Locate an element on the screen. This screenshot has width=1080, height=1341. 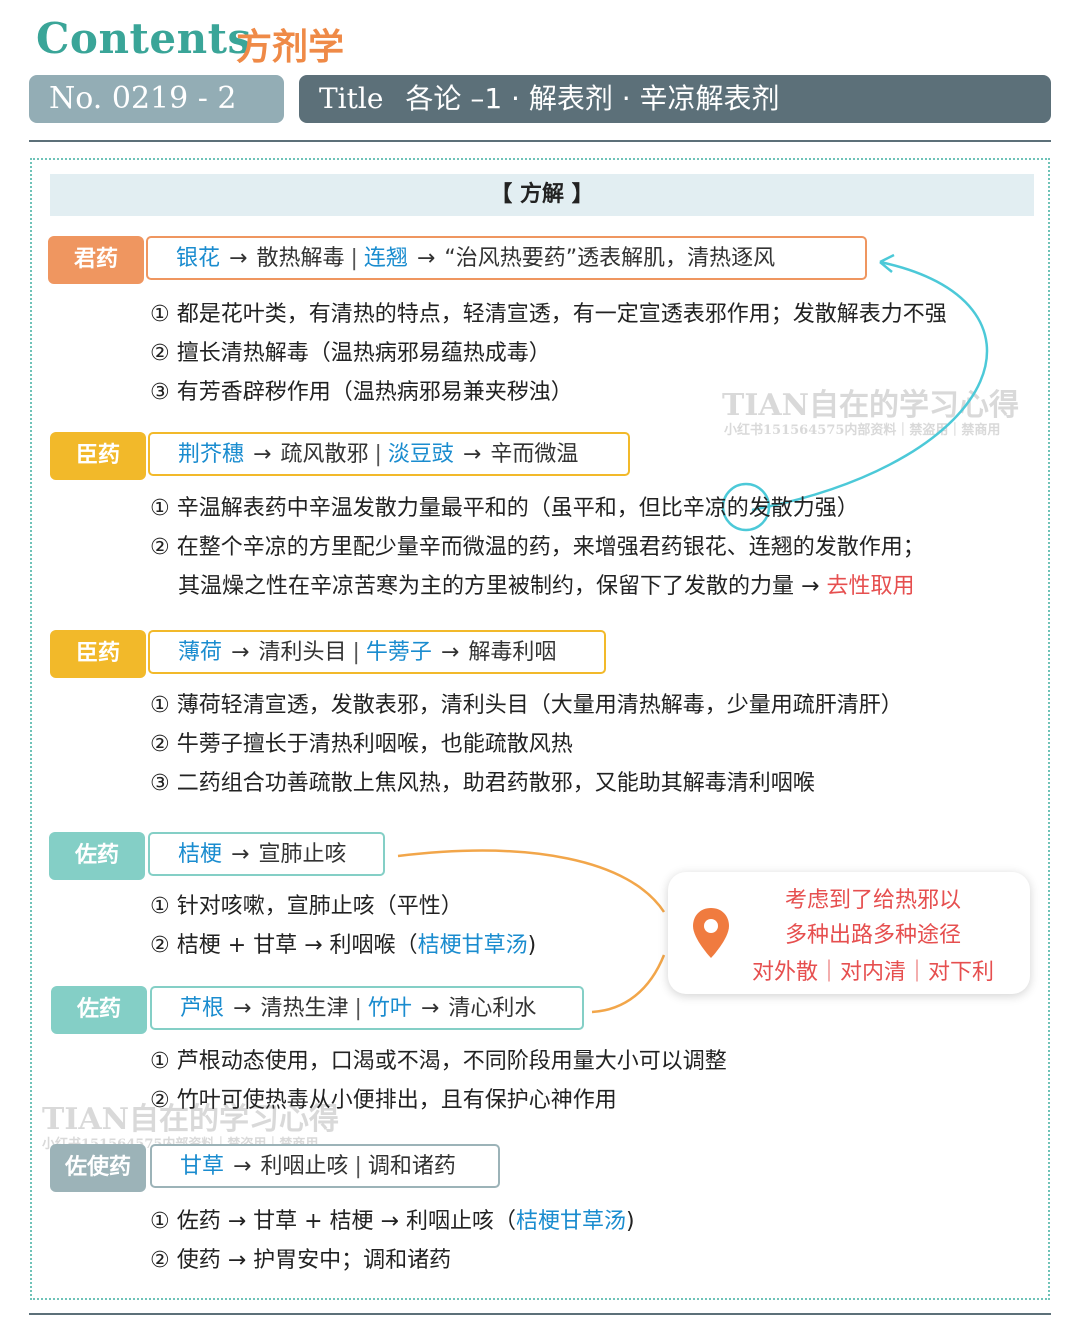
herb-box: 桔梗 → 宣肺止咳 is located at coordinates (266, 854).